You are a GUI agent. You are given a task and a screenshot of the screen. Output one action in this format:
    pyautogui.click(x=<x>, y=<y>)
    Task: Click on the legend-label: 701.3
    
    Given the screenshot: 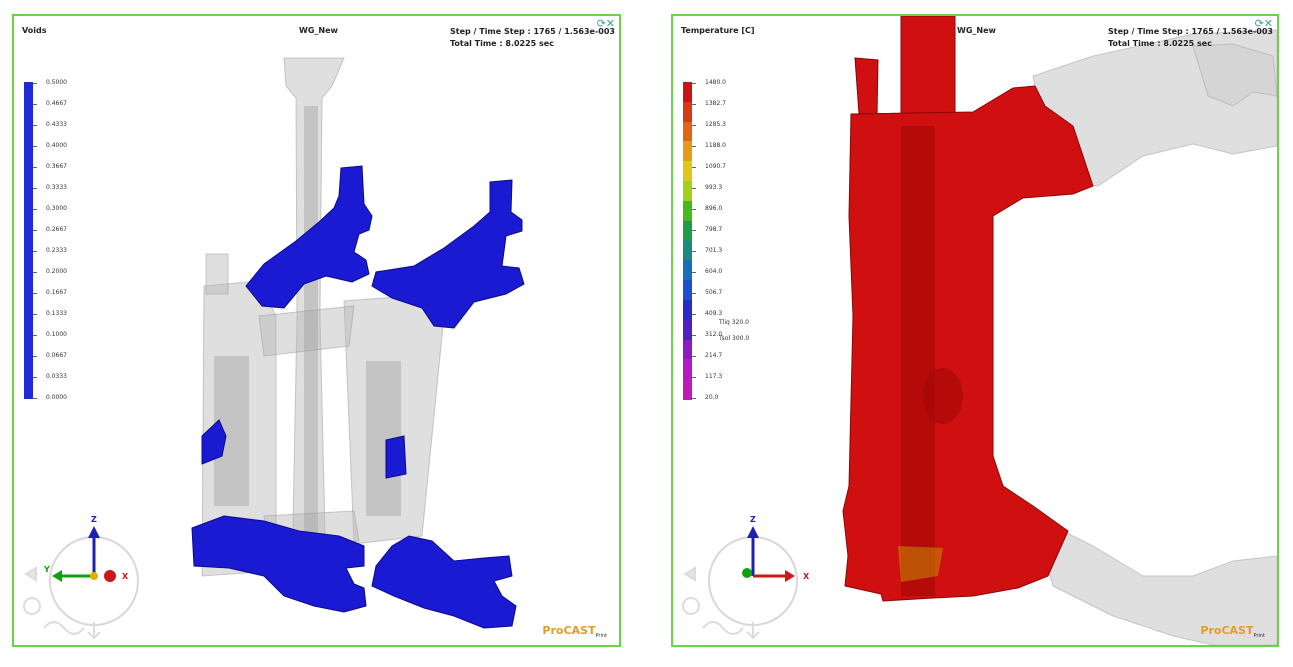 What is the action you would take?
    pyautogui.click(x=714, y=250)
    